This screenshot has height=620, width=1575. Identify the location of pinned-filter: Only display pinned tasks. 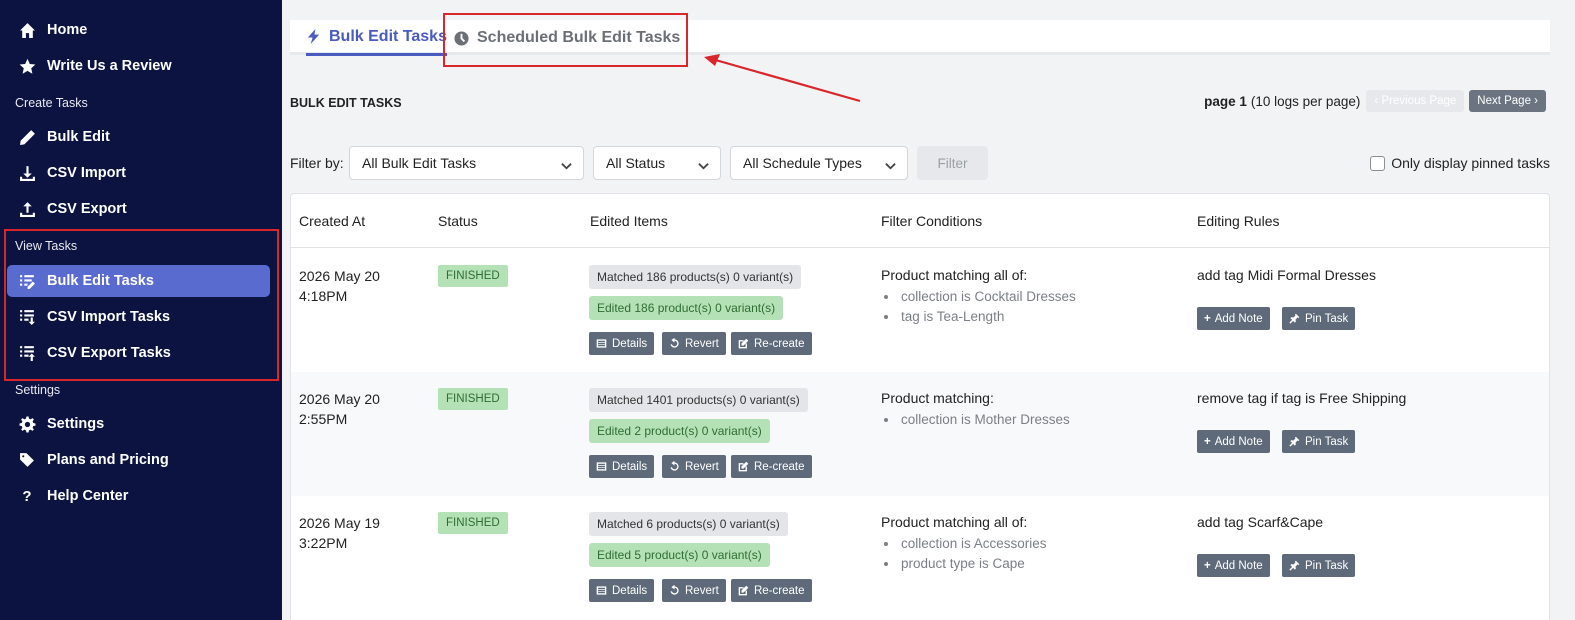
(1460, 163).